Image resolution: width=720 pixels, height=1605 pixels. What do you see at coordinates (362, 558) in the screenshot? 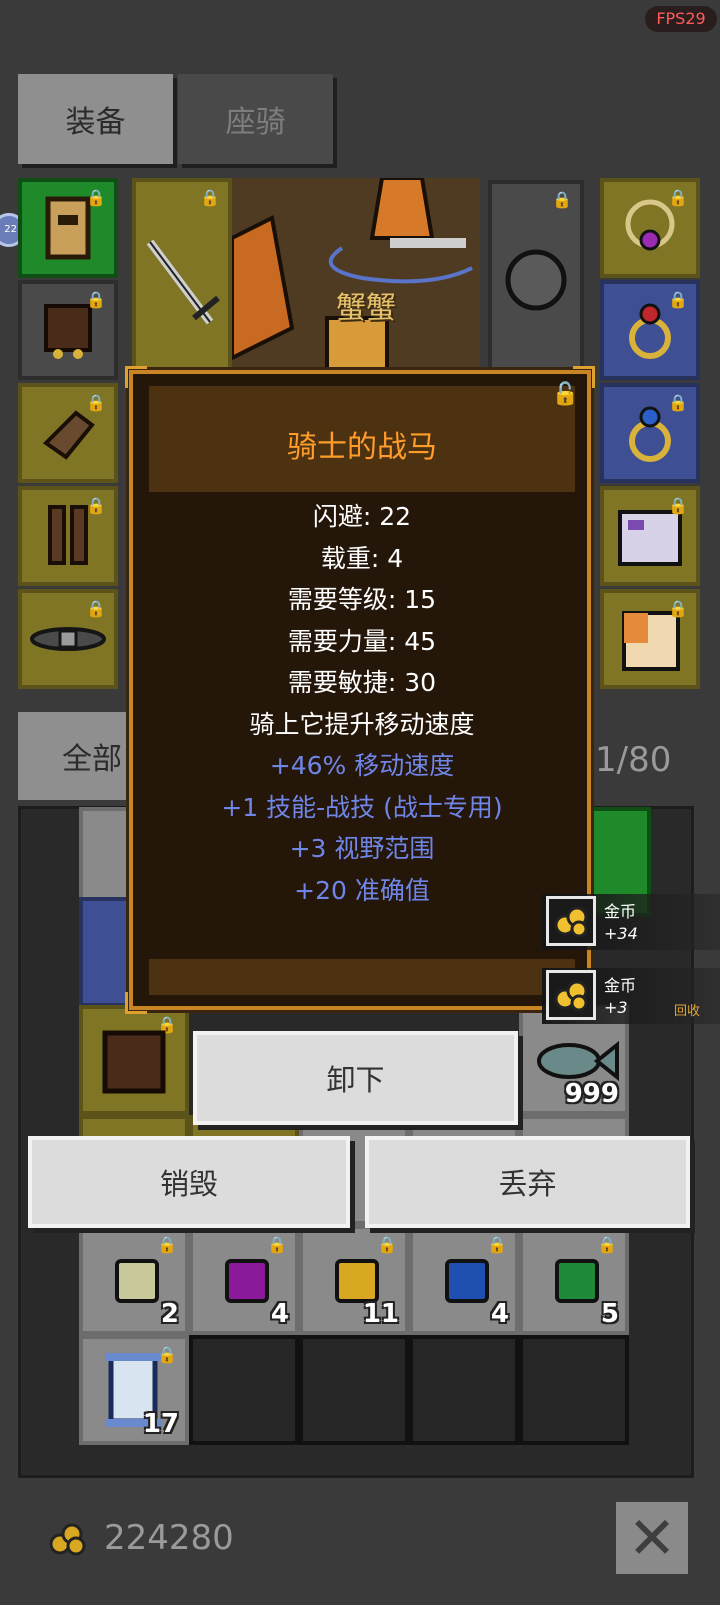
I see `stat-line: 载重: 4` at bounding box center [362, 558].